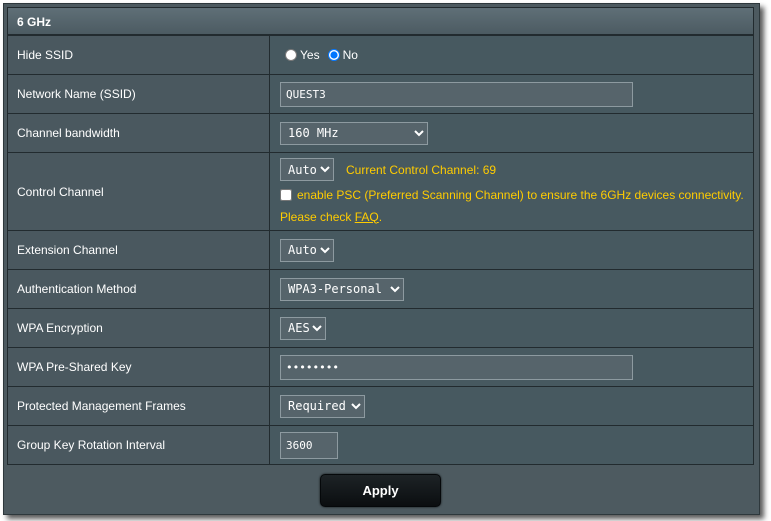 This screenshot has width=771, height=521. I want to click on hide-ssid-yes-label: Yes, so click(310, 55).